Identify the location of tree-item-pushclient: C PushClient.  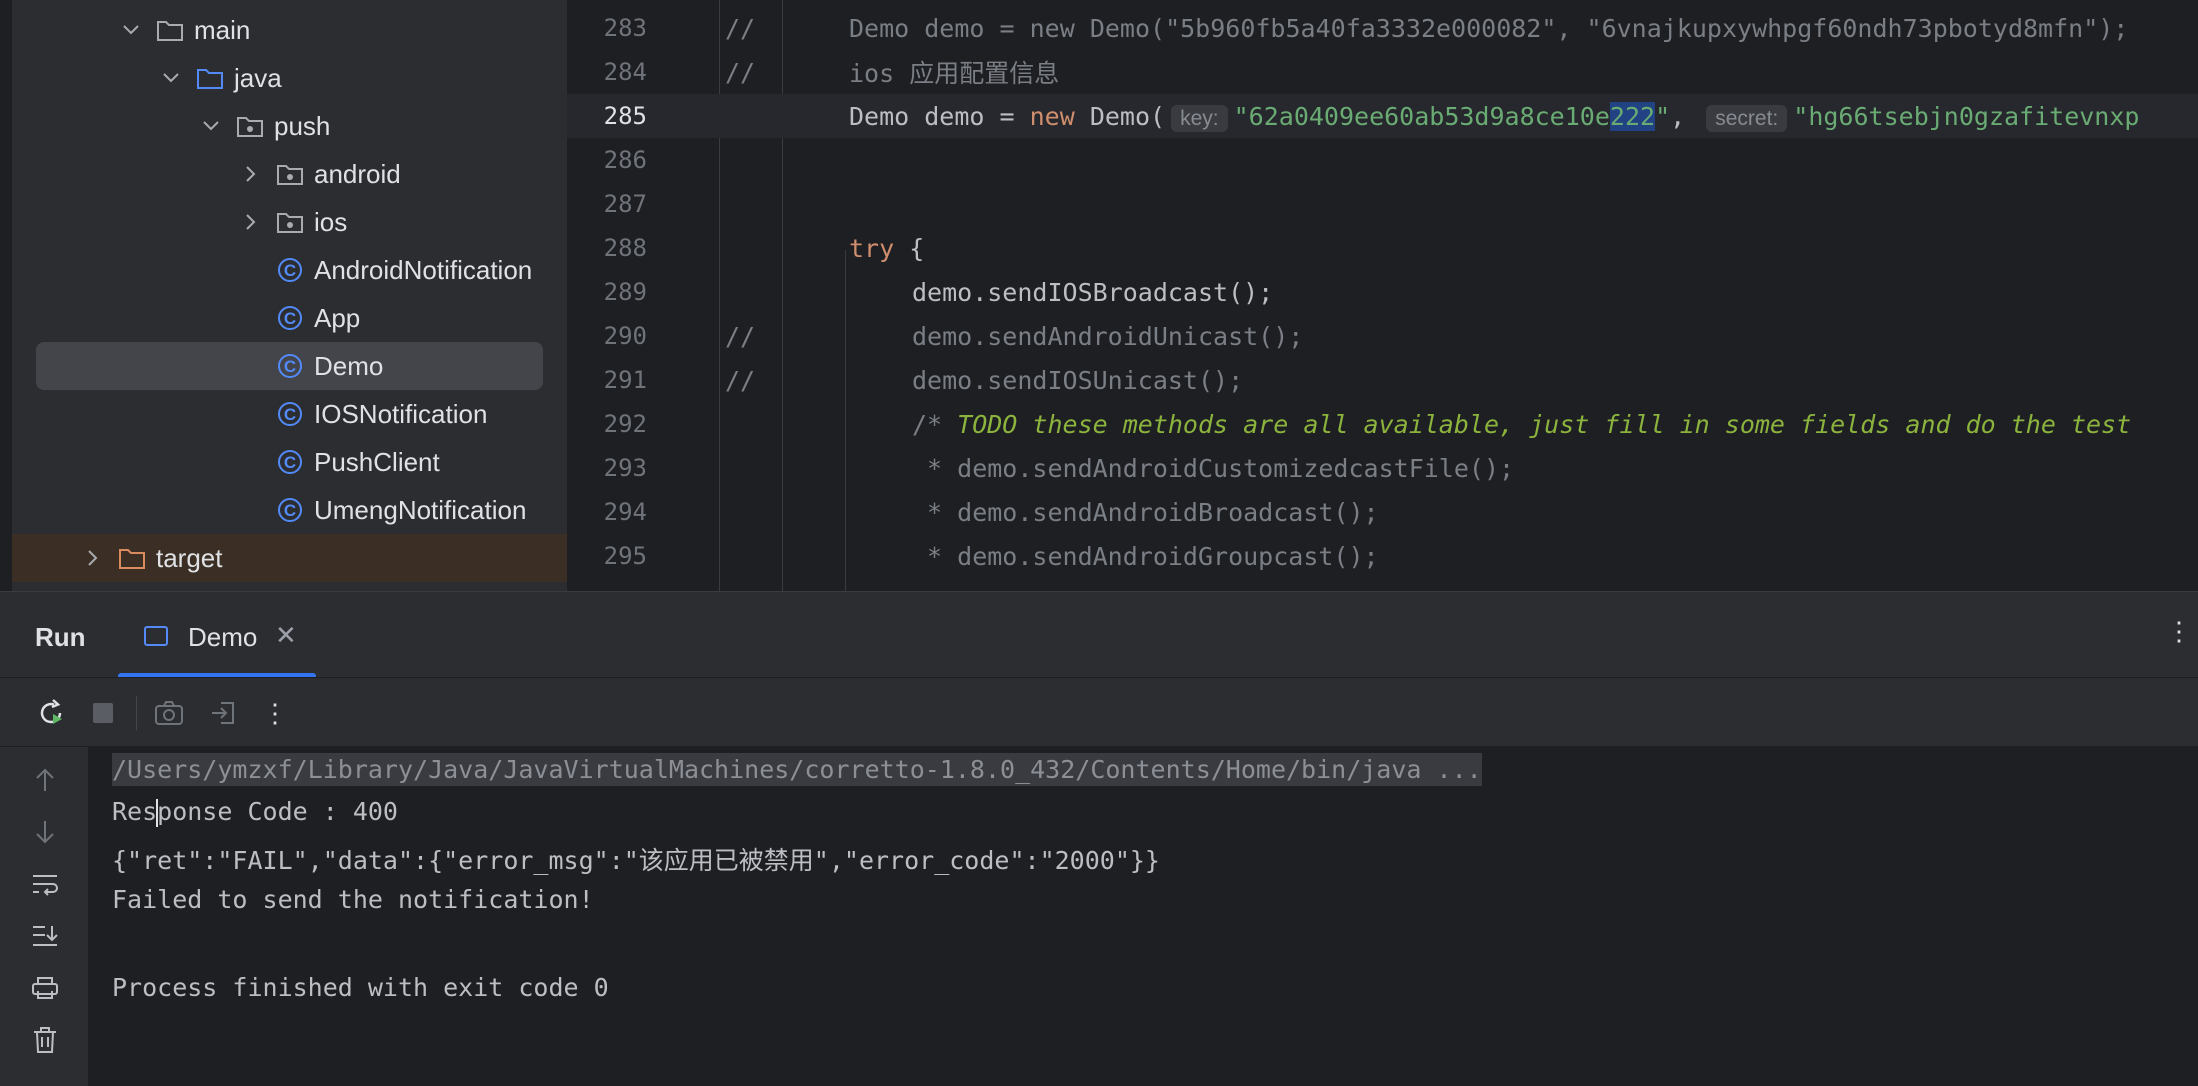
(289, 462).